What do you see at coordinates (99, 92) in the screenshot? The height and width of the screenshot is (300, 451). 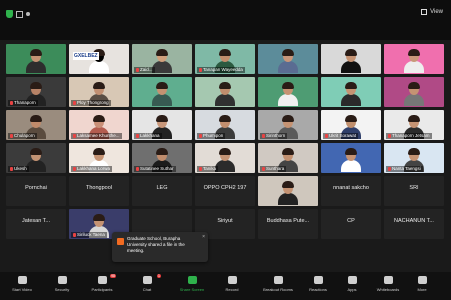 I see `participant-tile: Ploy Thongrong` at bounding box center [99, 92].